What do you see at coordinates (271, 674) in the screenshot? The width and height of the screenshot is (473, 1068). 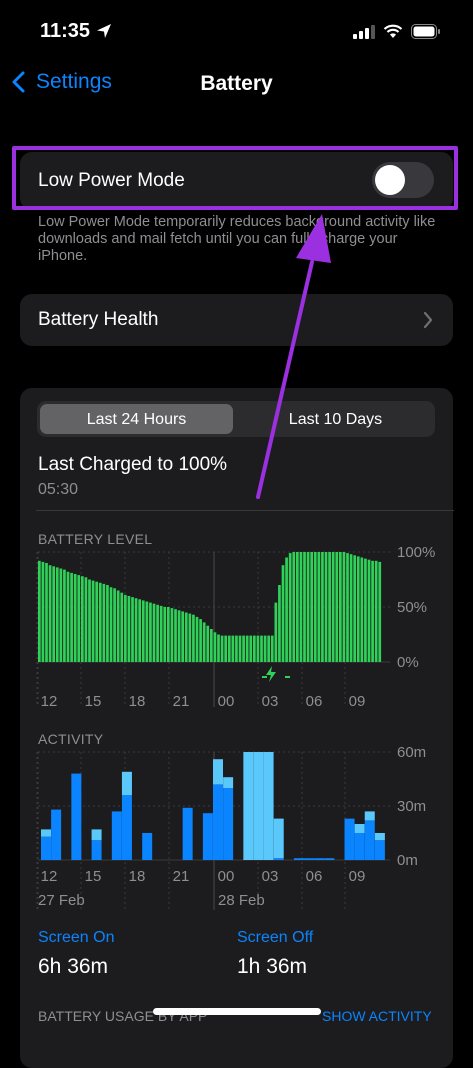 I see `charging-bolt-icon` at bounding box center [271, 674].